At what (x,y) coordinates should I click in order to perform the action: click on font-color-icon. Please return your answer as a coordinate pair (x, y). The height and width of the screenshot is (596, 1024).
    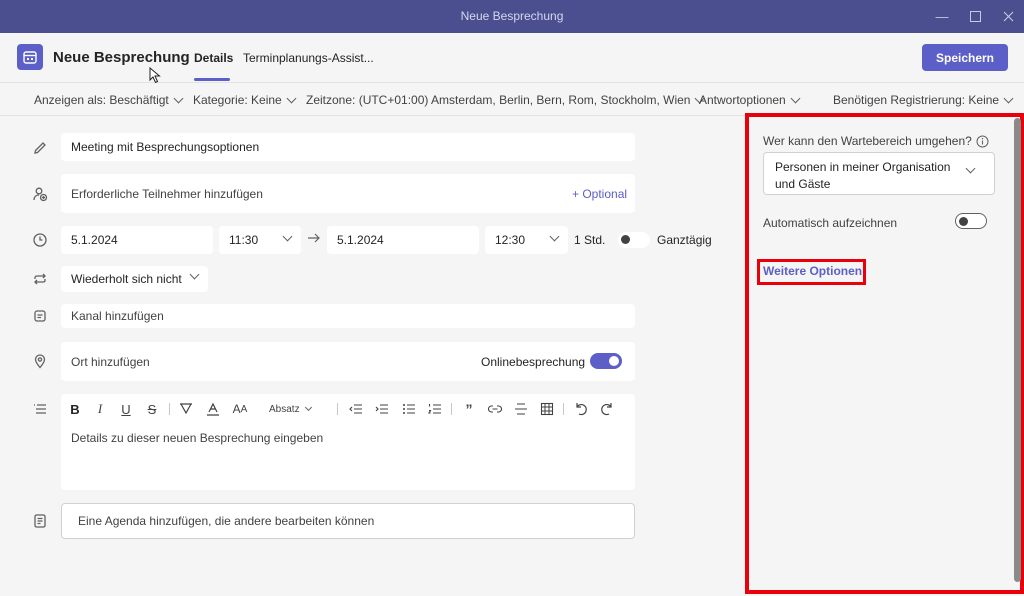
    Looking at the image, I should click on (213, 409).